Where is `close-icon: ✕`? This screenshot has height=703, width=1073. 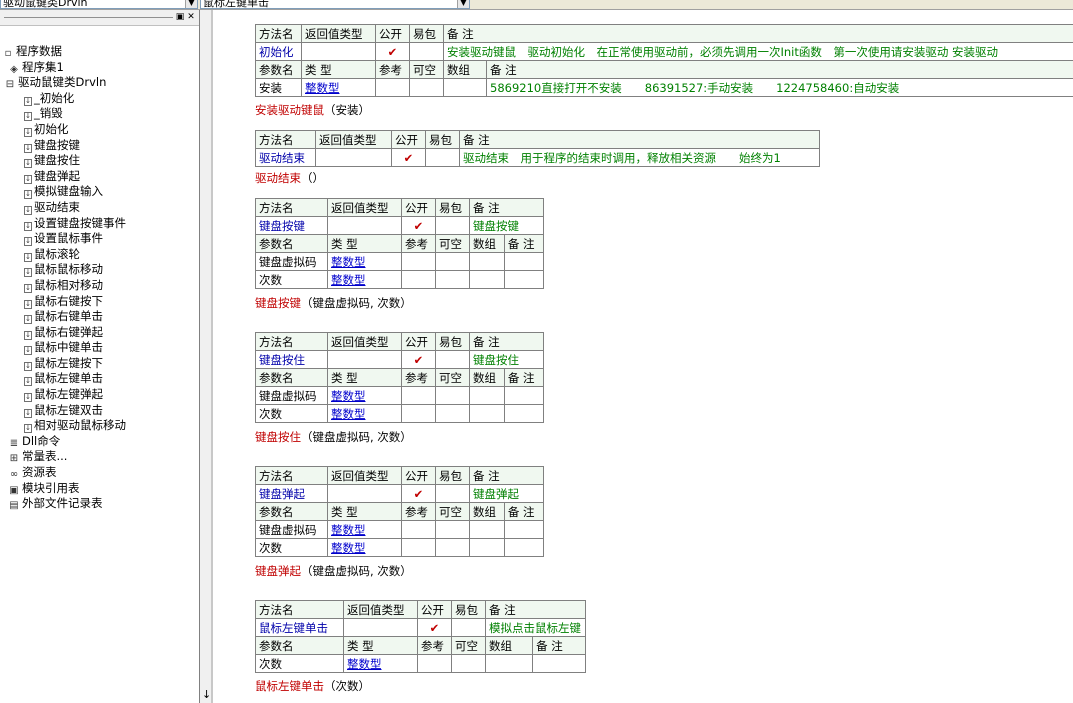 close-icon: ✕ is located at coordinates (191, 17).